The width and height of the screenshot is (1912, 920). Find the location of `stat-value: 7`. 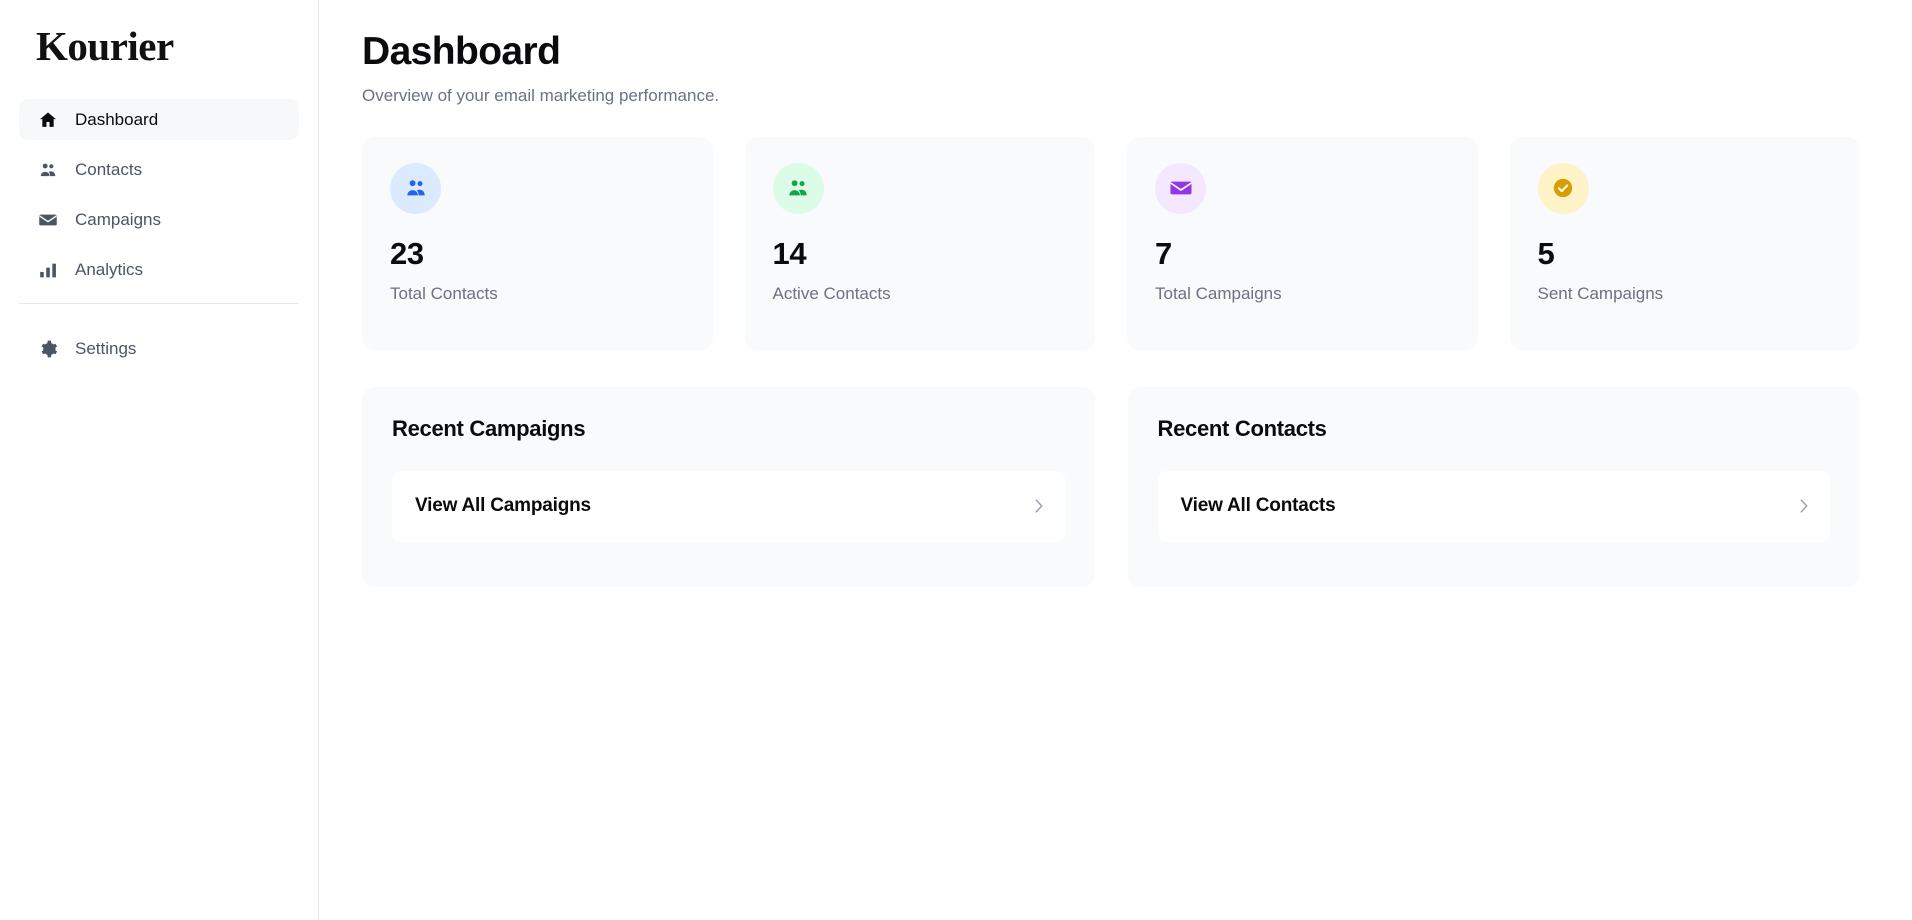

stat-value: 7 is located at coordinates (1163, 253).